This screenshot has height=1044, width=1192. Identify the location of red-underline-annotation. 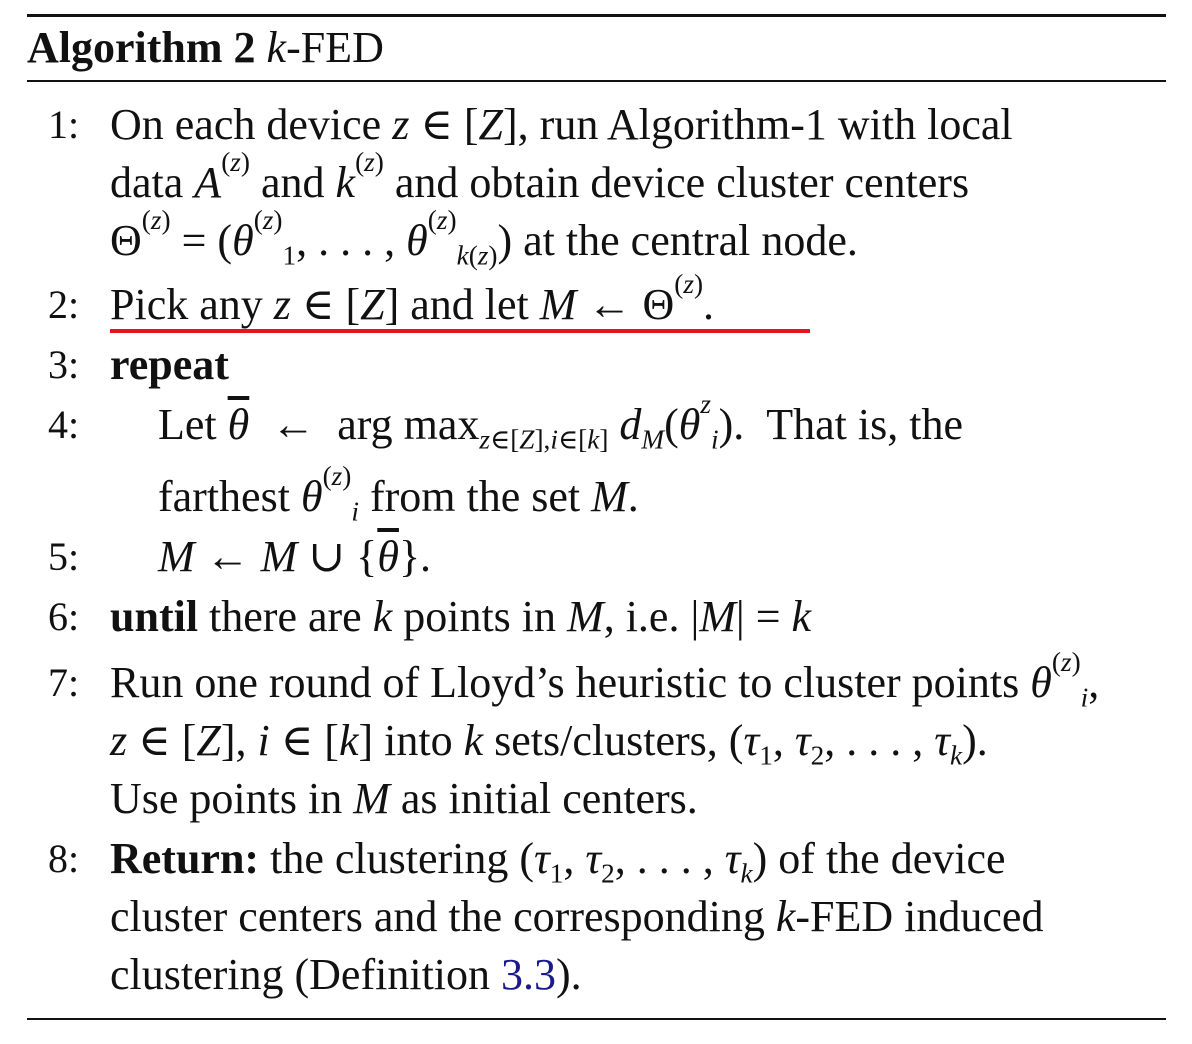
(460, 331).